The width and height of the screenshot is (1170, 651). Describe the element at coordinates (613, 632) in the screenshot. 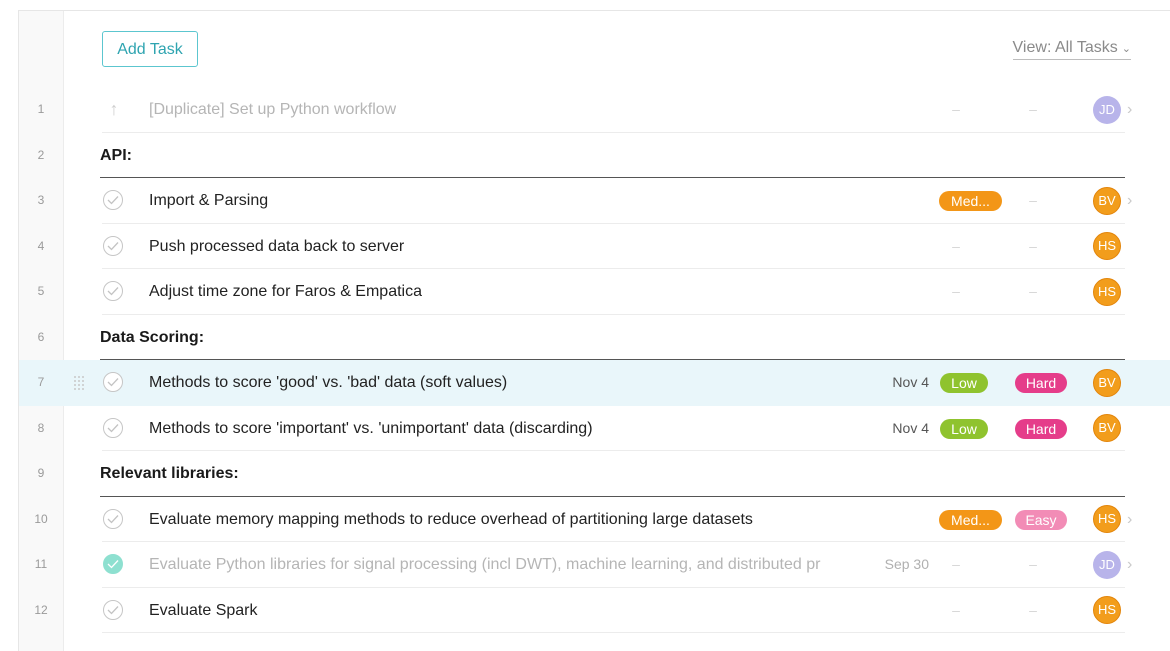

I see `row-divider` at that location.